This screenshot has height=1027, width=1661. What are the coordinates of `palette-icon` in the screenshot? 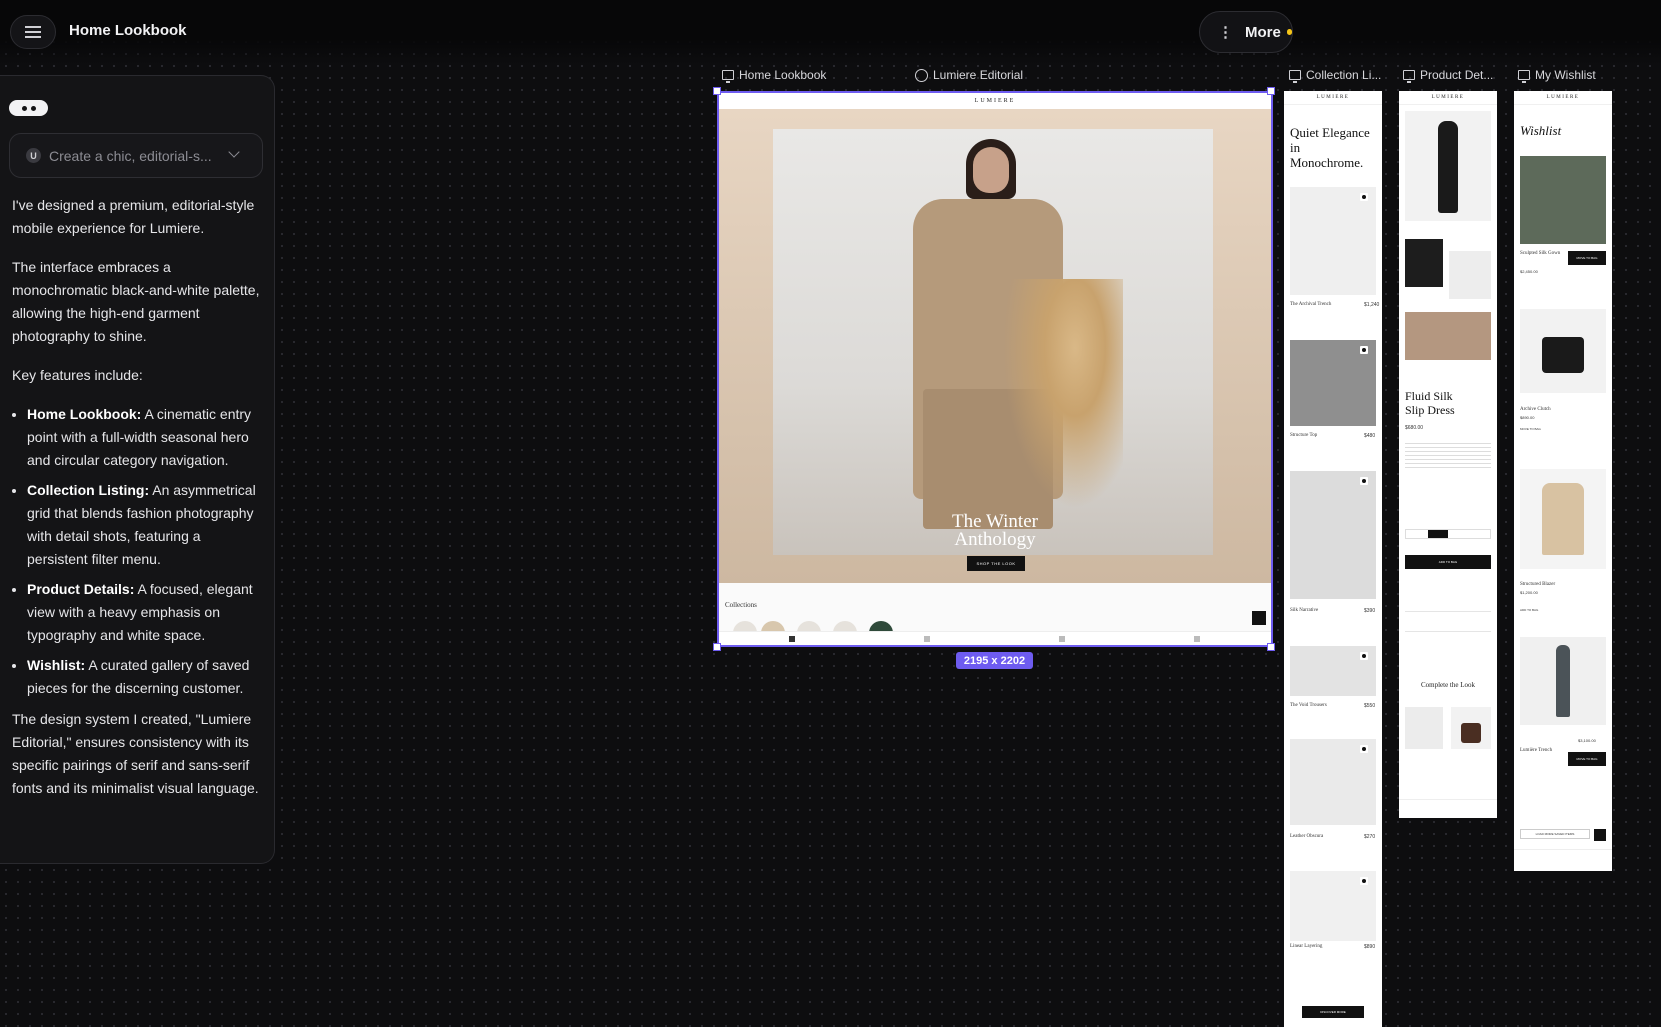 It's located at (921, 75).